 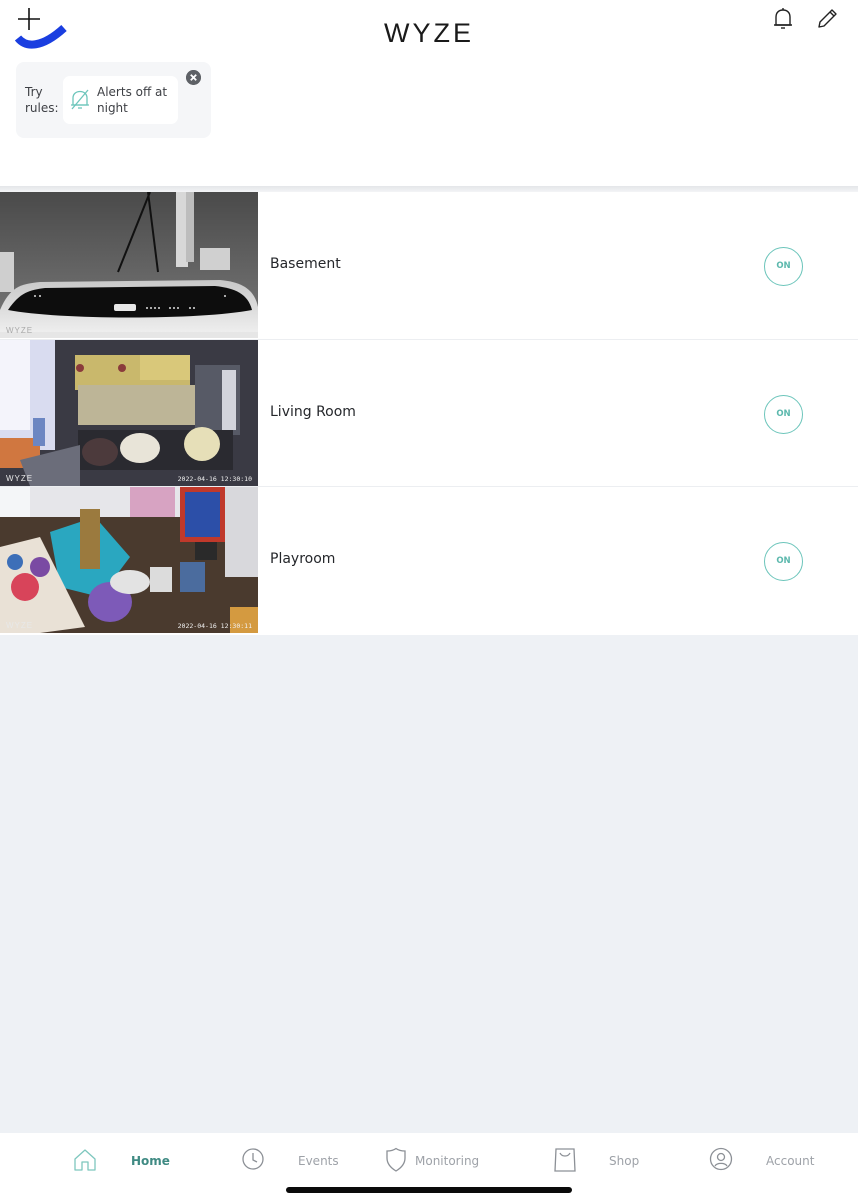 I want to click on home-indicator-bar, so click(x=429, y=1190).